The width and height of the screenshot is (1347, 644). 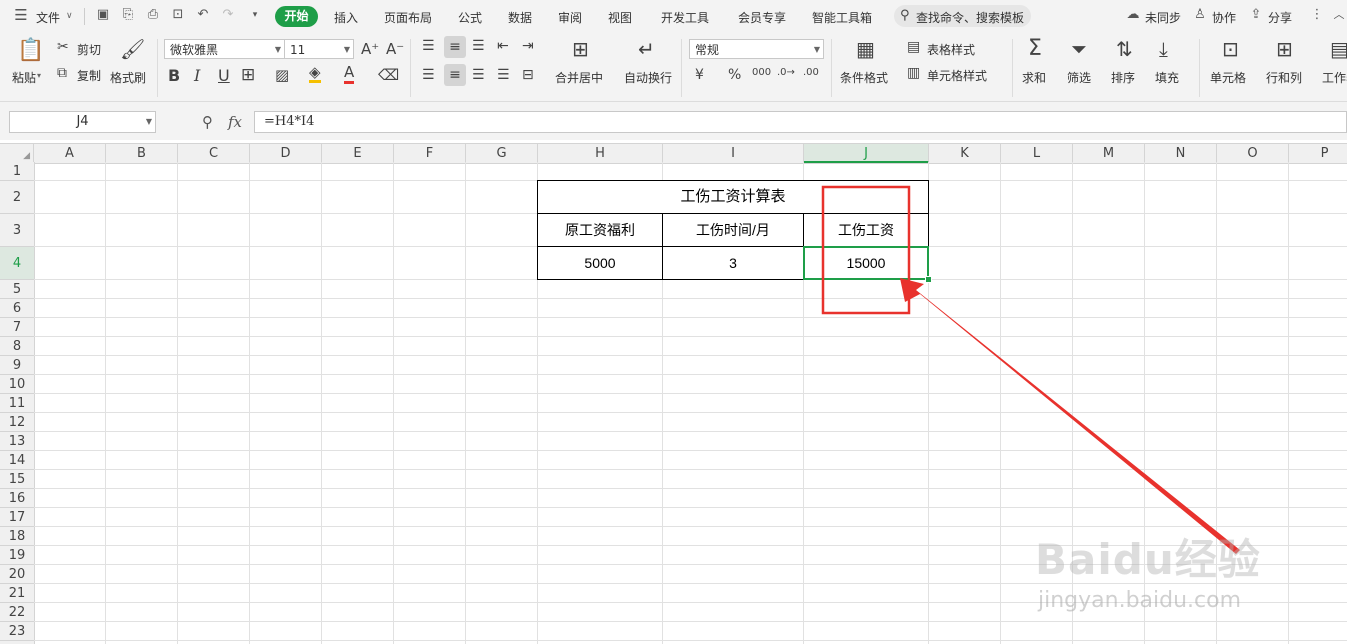 What do you see at coordinates (1140, 600) in the screenshot?
I see `watermark-url: jingyan.baidu.com` at bounding box center [1140, 600].